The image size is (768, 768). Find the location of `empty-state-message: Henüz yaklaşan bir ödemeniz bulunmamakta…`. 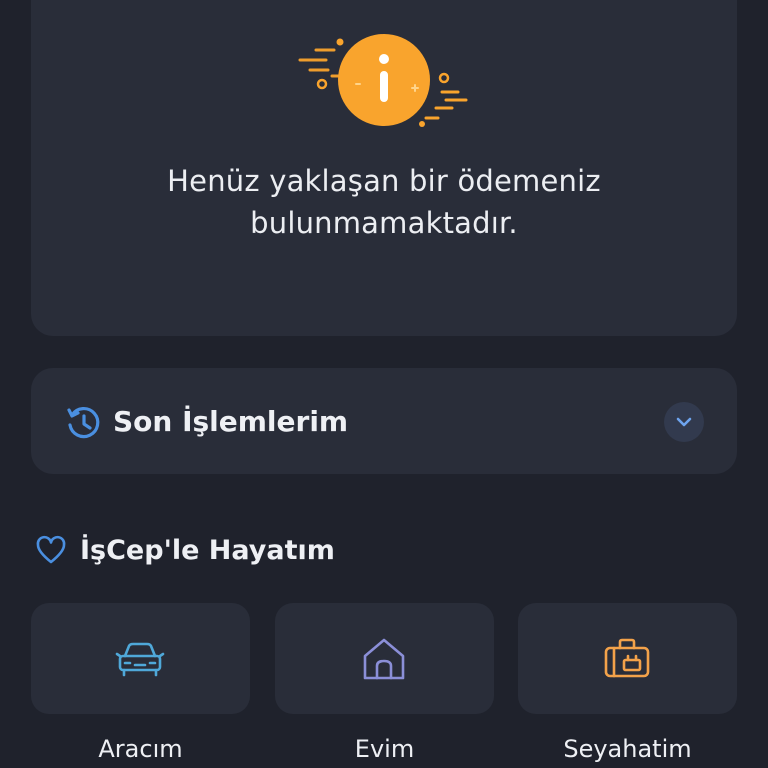

empty-state-message: Henüz yaklaşan bir ödemeniz bulunmamakta… is located at coordinates (384, 202).